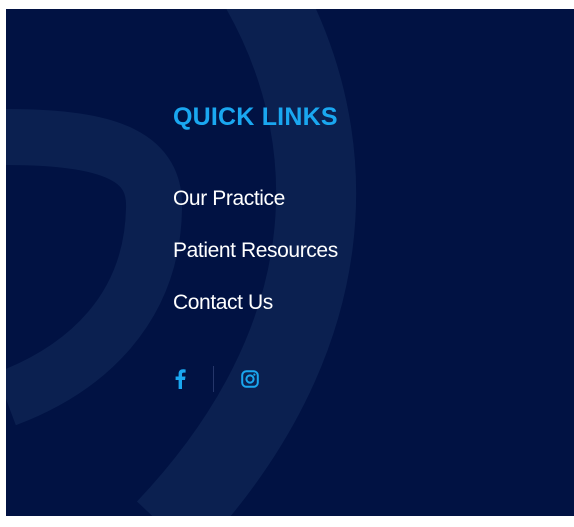 The width and height of the screenshot is (574, 527). I want to click on instagram-icon, so click(250, 379).